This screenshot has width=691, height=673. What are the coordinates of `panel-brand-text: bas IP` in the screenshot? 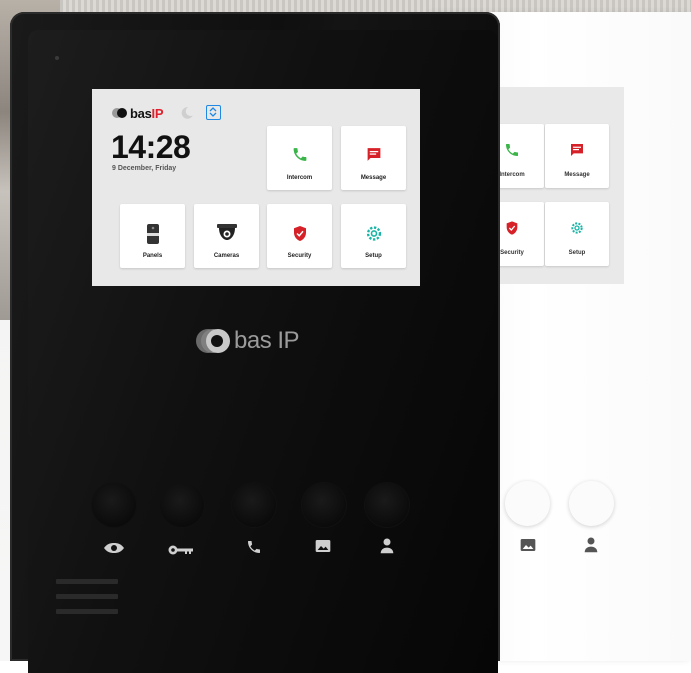 It's located at (267, 340).